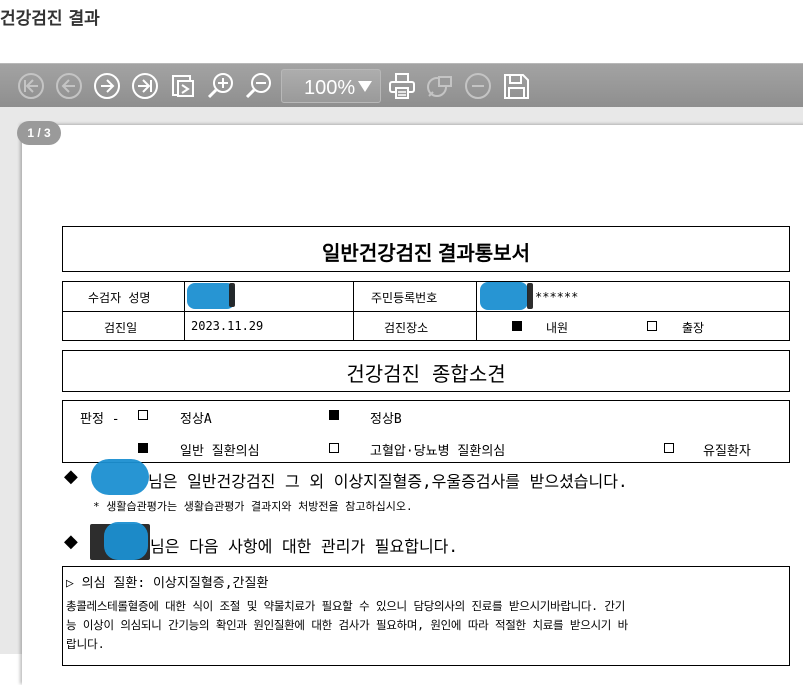  Describe the element at coordinates (85, 644) in the screenshot. I see `suspect-text: 랍니다.` at that location.